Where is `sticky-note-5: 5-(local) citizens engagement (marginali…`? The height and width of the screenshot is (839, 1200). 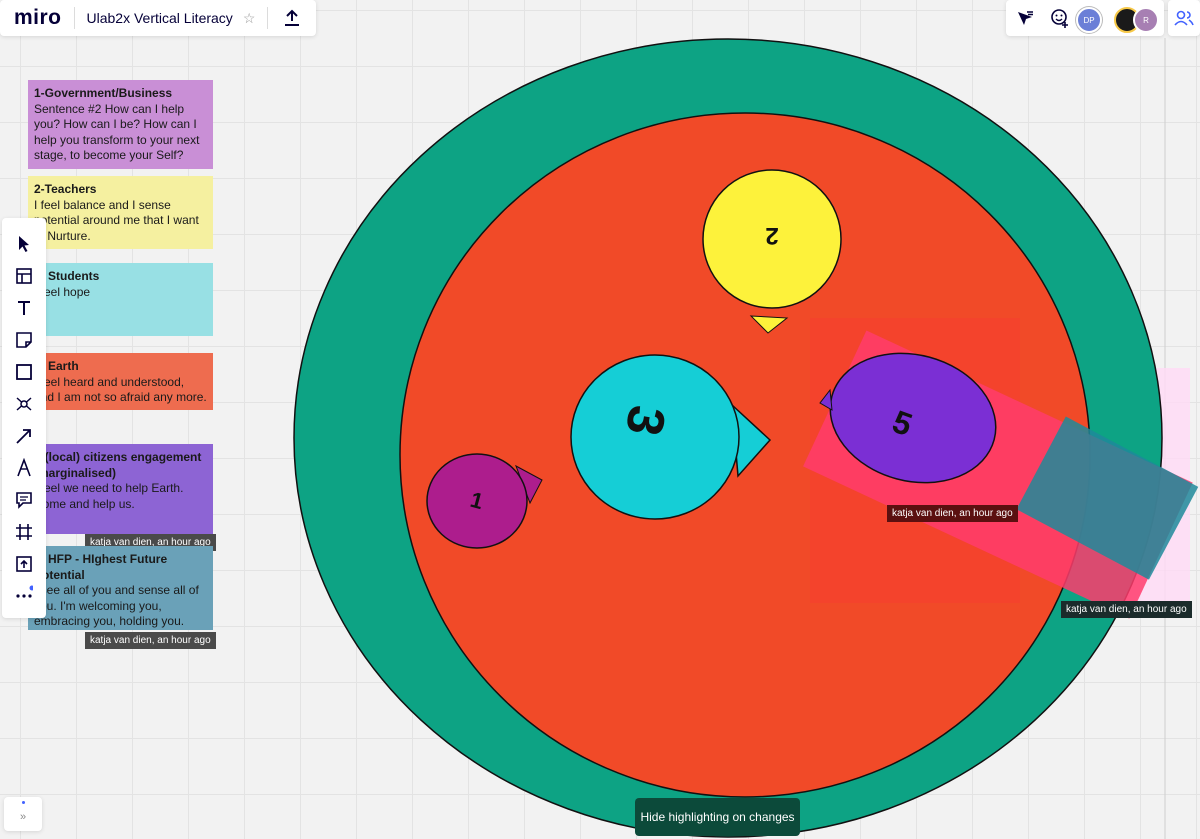 sticky-note-5: 5-(local) citizens engagement (marginali… is located at coordinates (120, 489).